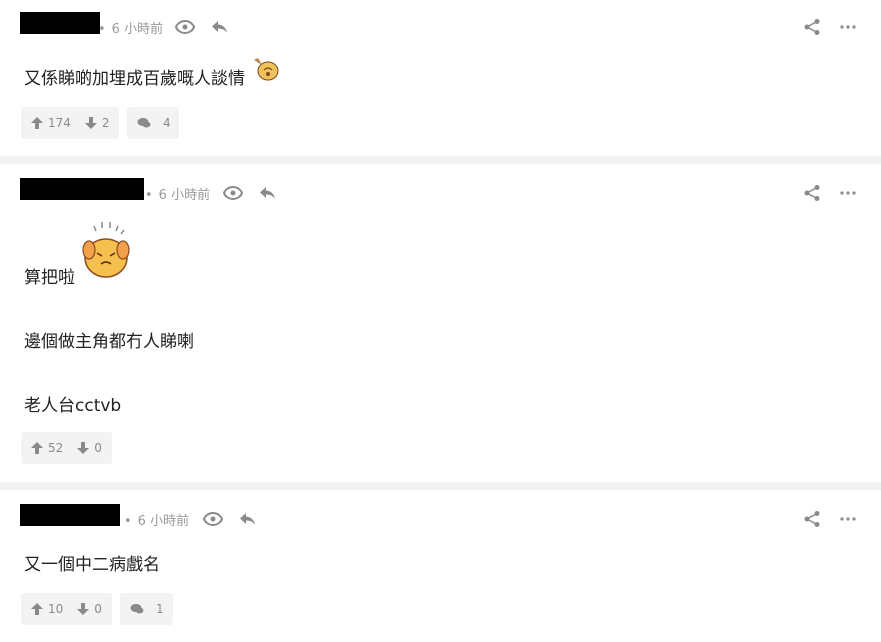  Describe the element at coordinates (47, 609) in the screenshot. I see `upvote-button: 10` at that location.